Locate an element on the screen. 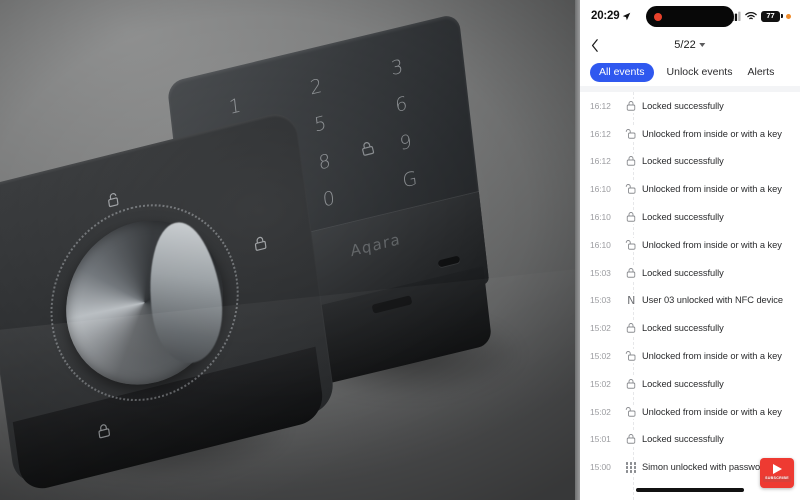  event-row: 15:01 Locked successfully is located at coordinates (690, 440).